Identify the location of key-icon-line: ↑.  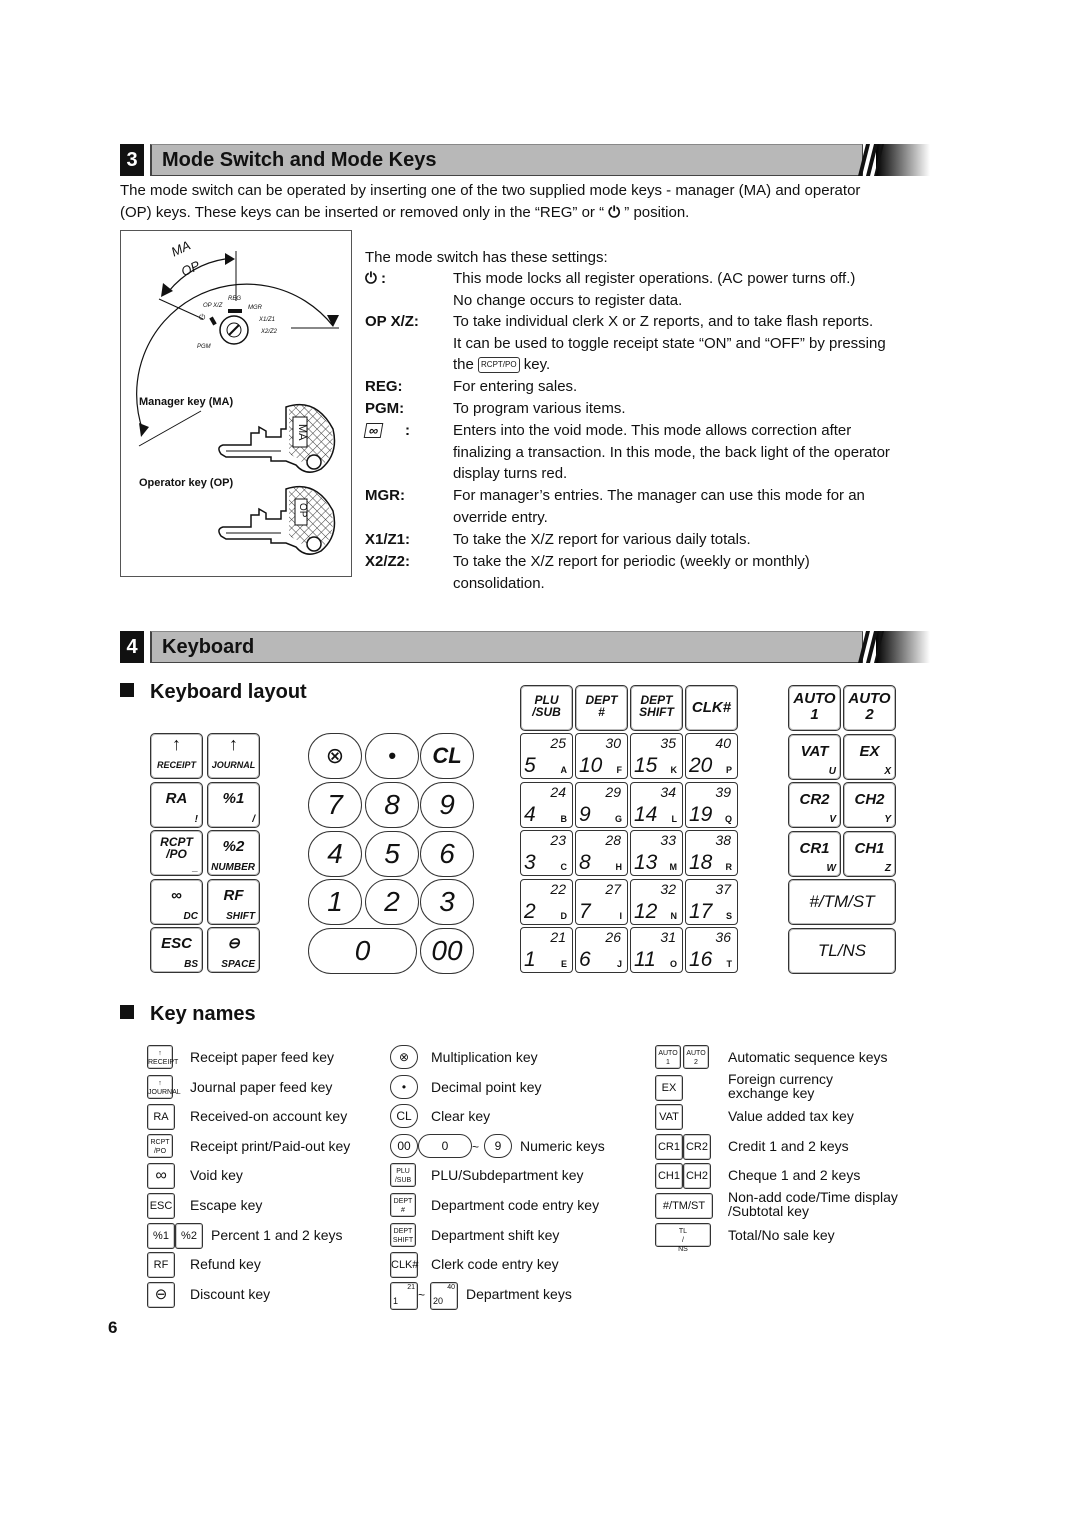
(160, 1053).